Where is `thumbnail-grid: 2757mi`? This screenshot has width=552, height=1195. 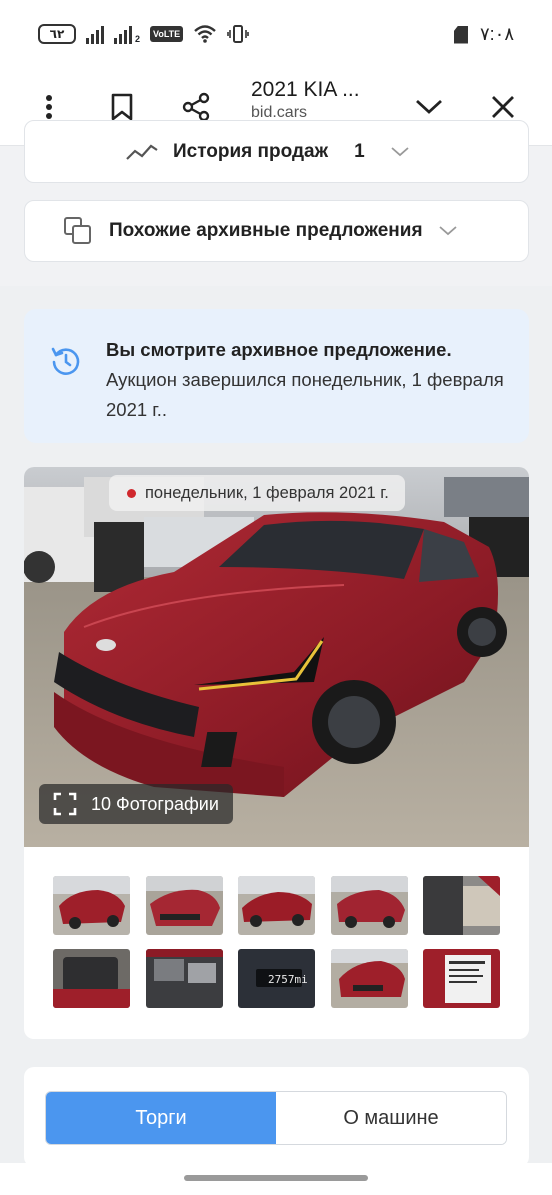 thumbnail-grid: 2757mi is located at coordinates (276, 942).